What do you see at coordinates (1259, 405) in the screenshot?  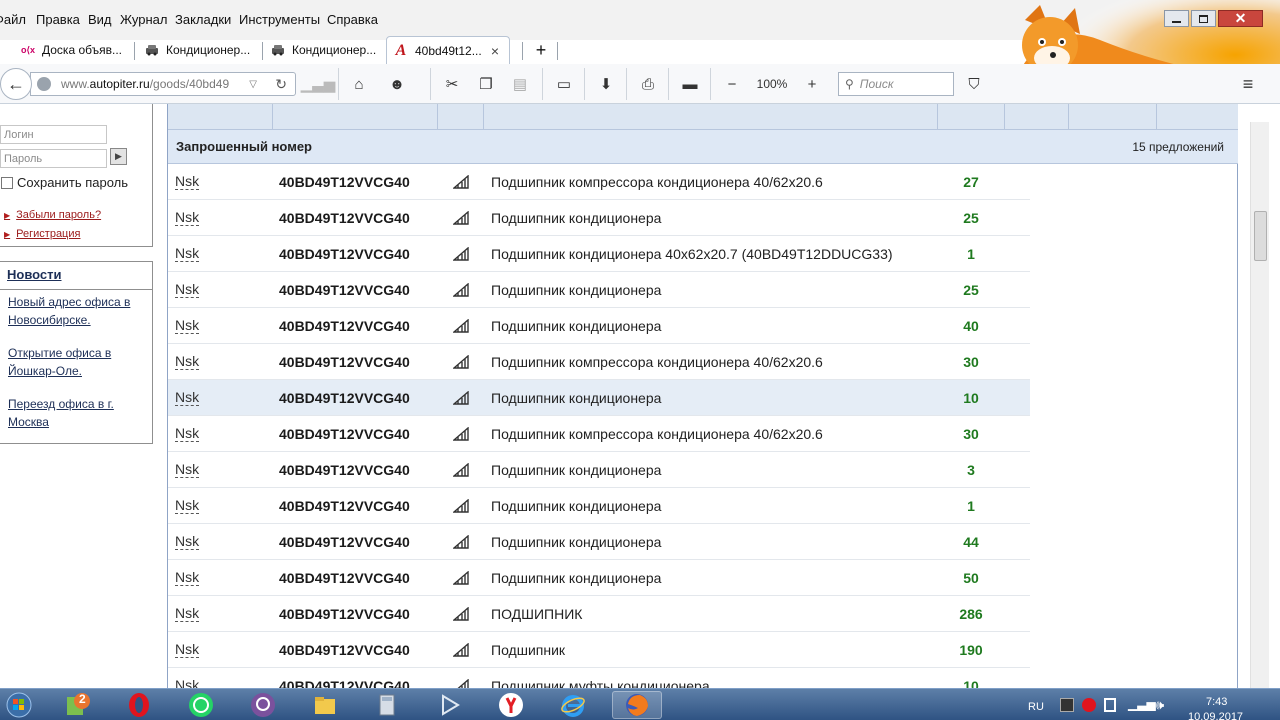 I see `vertical-scrollbar` at bounding box center [1259, 405].